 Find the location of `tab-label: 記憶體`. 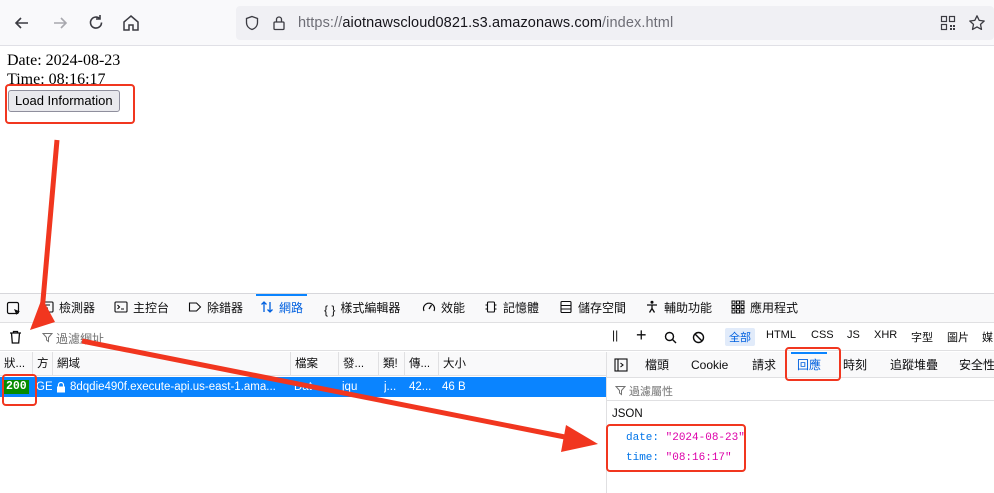

tab-label: 記憶體 is located at coordinates (521, 308).